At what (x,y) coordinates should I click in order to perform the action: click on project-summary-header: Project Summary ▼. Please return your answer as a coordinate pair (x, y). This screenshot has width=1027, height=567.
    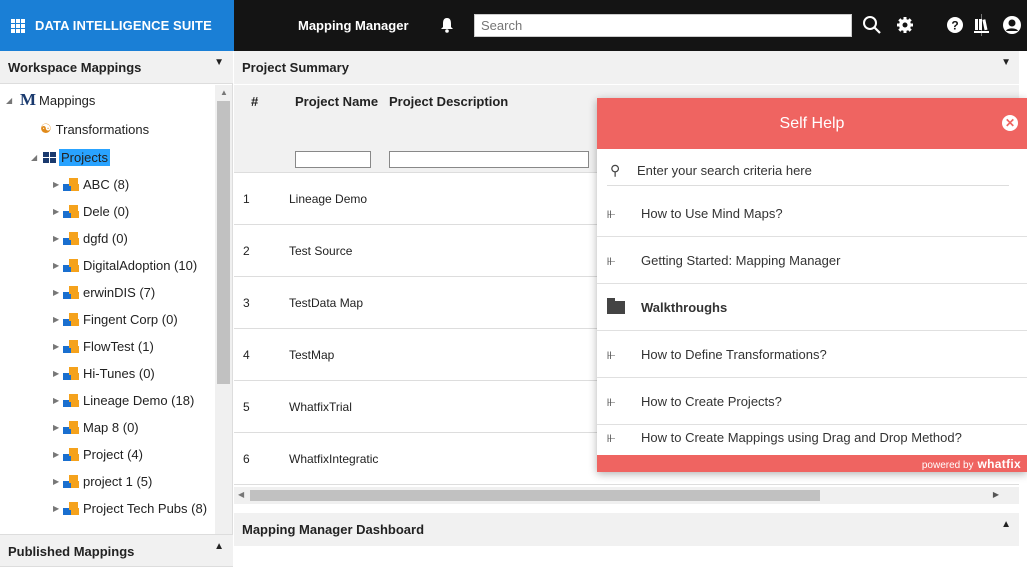
    Looking at the image, I should click on (626, 67).